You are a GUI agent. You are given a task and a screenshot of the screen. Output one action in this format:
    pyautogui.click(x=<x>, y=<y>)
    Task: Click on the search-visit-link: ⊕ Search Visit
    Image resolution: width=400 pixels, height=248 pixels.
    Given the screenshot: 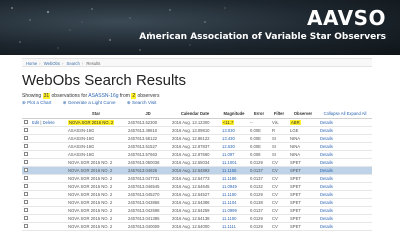 What is the action you would take?
    pyautogui.click(x=142, y=102)
    